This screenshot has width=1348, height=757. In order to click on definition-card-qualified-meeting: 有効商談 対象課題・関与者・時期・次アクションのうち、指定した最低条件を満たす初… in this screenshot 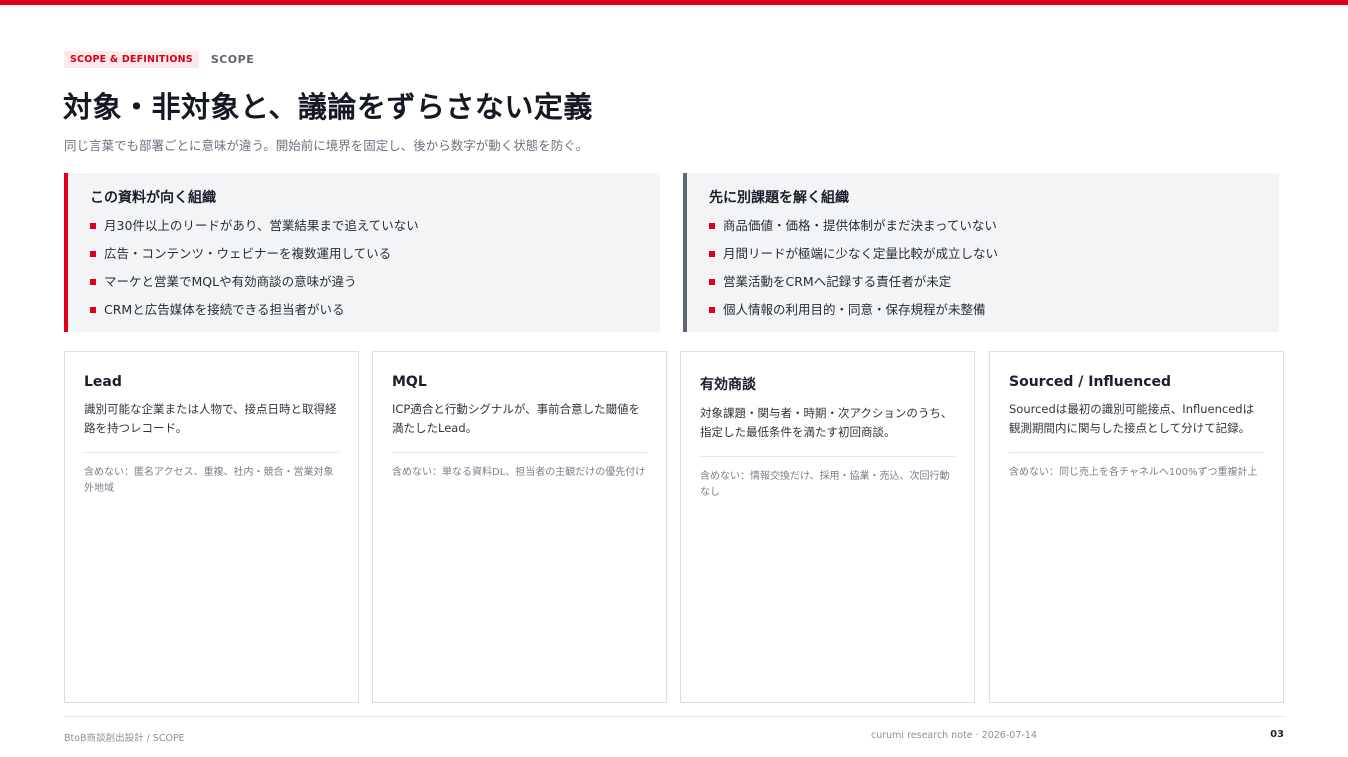, I will do `click(827, 527)`.